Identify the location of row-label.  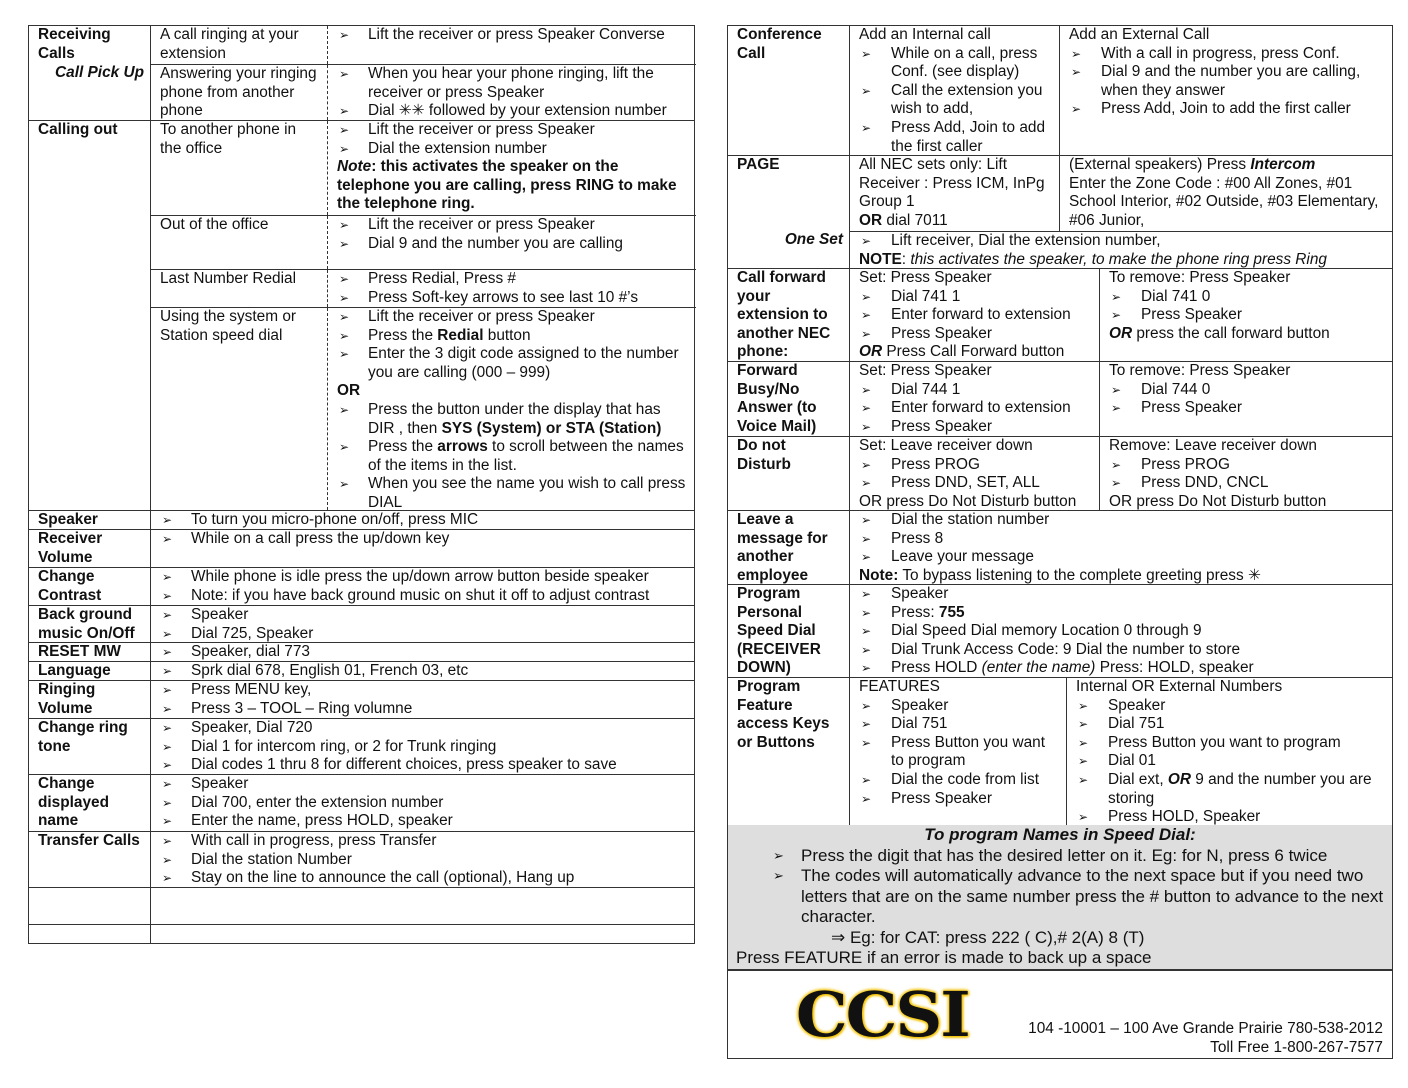
(90, 906).